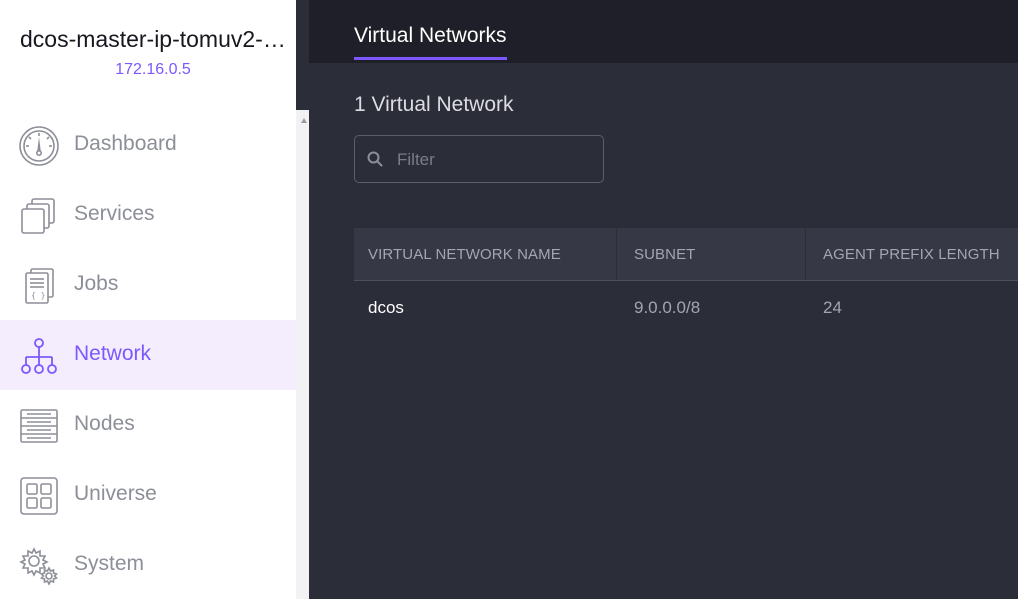  Describe the element at coordinates (667, 307) in the screenshot. I see `network-subnet: 9.0.0.0/8` at that location.